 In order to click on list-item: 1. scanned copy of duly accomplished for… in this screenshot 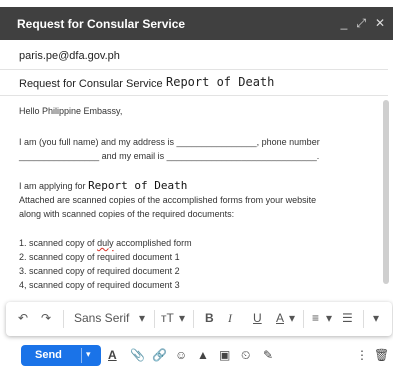, I will do `click(105, 243)`.